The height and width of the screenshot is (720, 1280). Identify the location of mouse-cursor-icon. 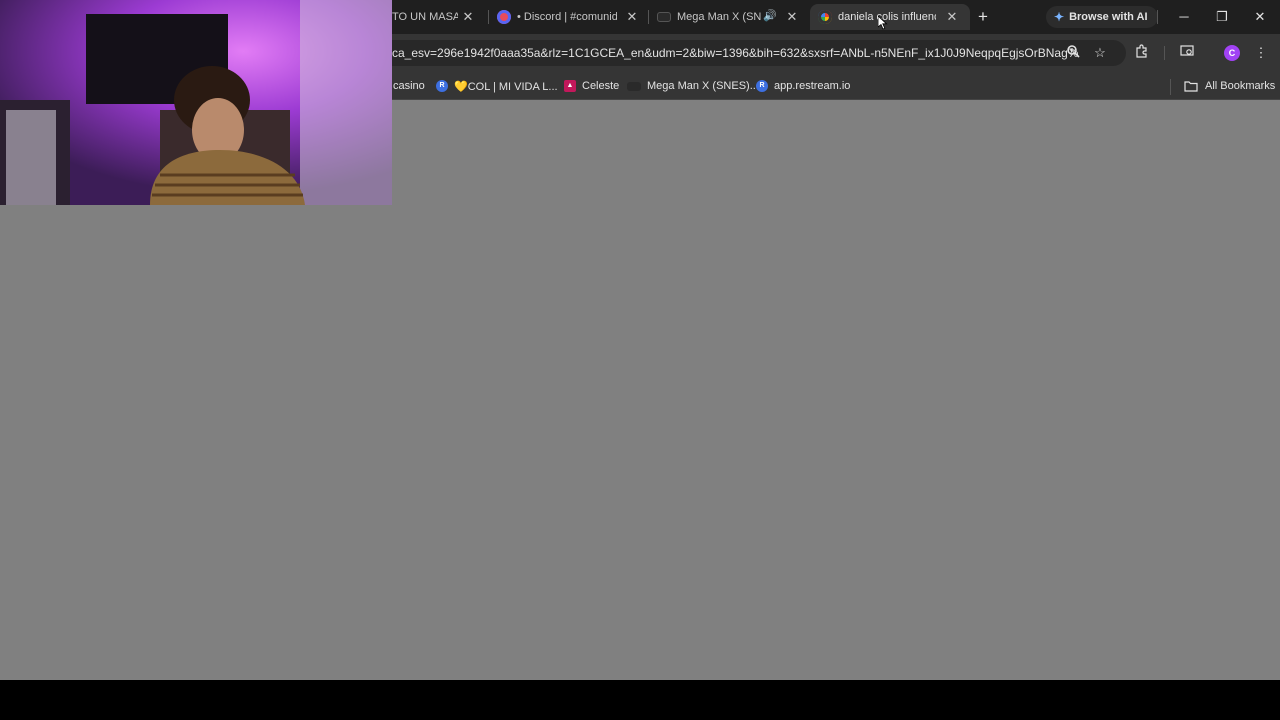
(883, 23).